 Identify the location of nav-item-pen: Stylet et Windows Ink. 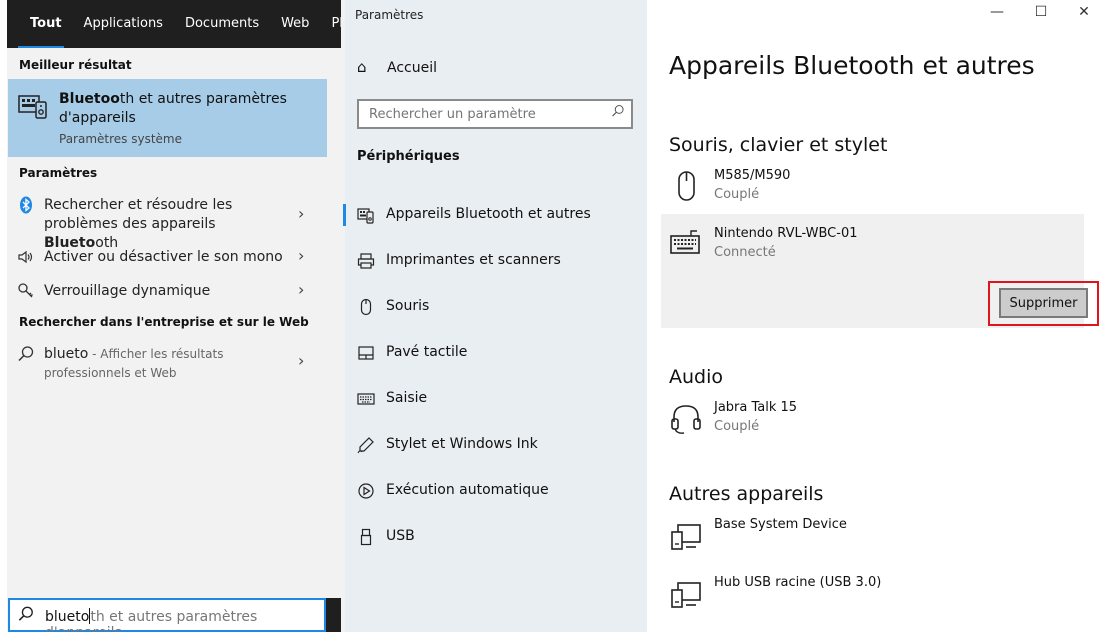
(494, 447).